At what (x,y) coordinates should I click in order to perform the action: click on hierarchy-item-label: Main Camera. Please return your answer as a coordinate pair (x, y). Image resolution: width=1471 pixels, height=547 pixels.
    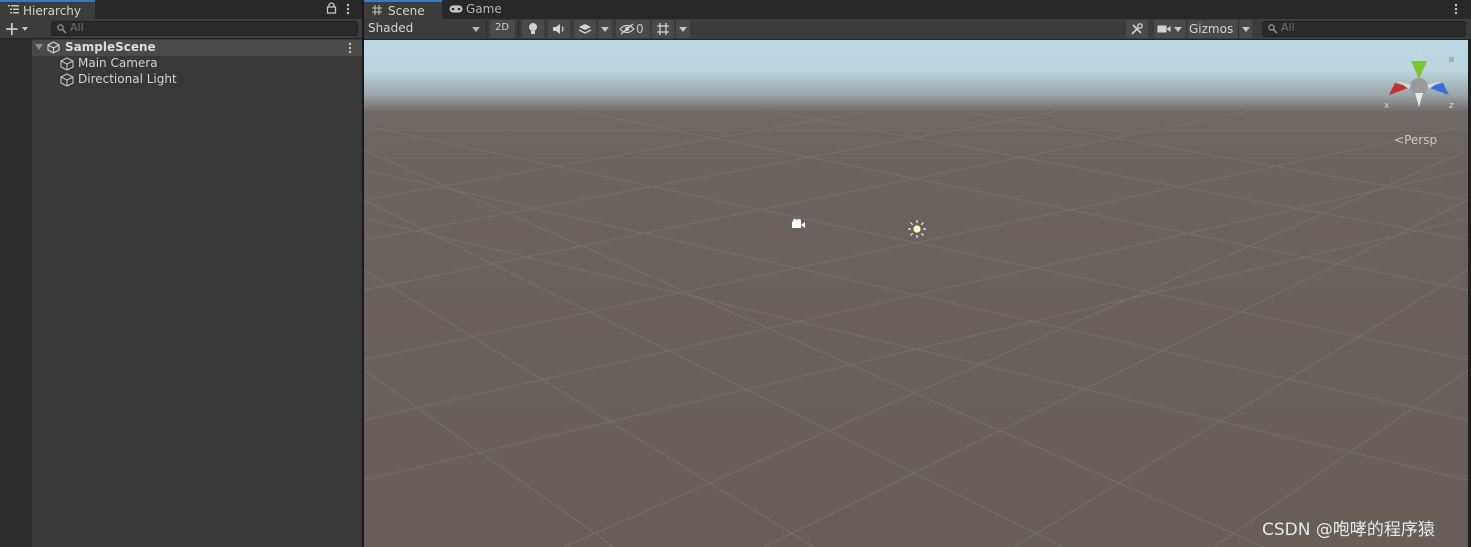
    Looking at the image, I should click on (118, 63).